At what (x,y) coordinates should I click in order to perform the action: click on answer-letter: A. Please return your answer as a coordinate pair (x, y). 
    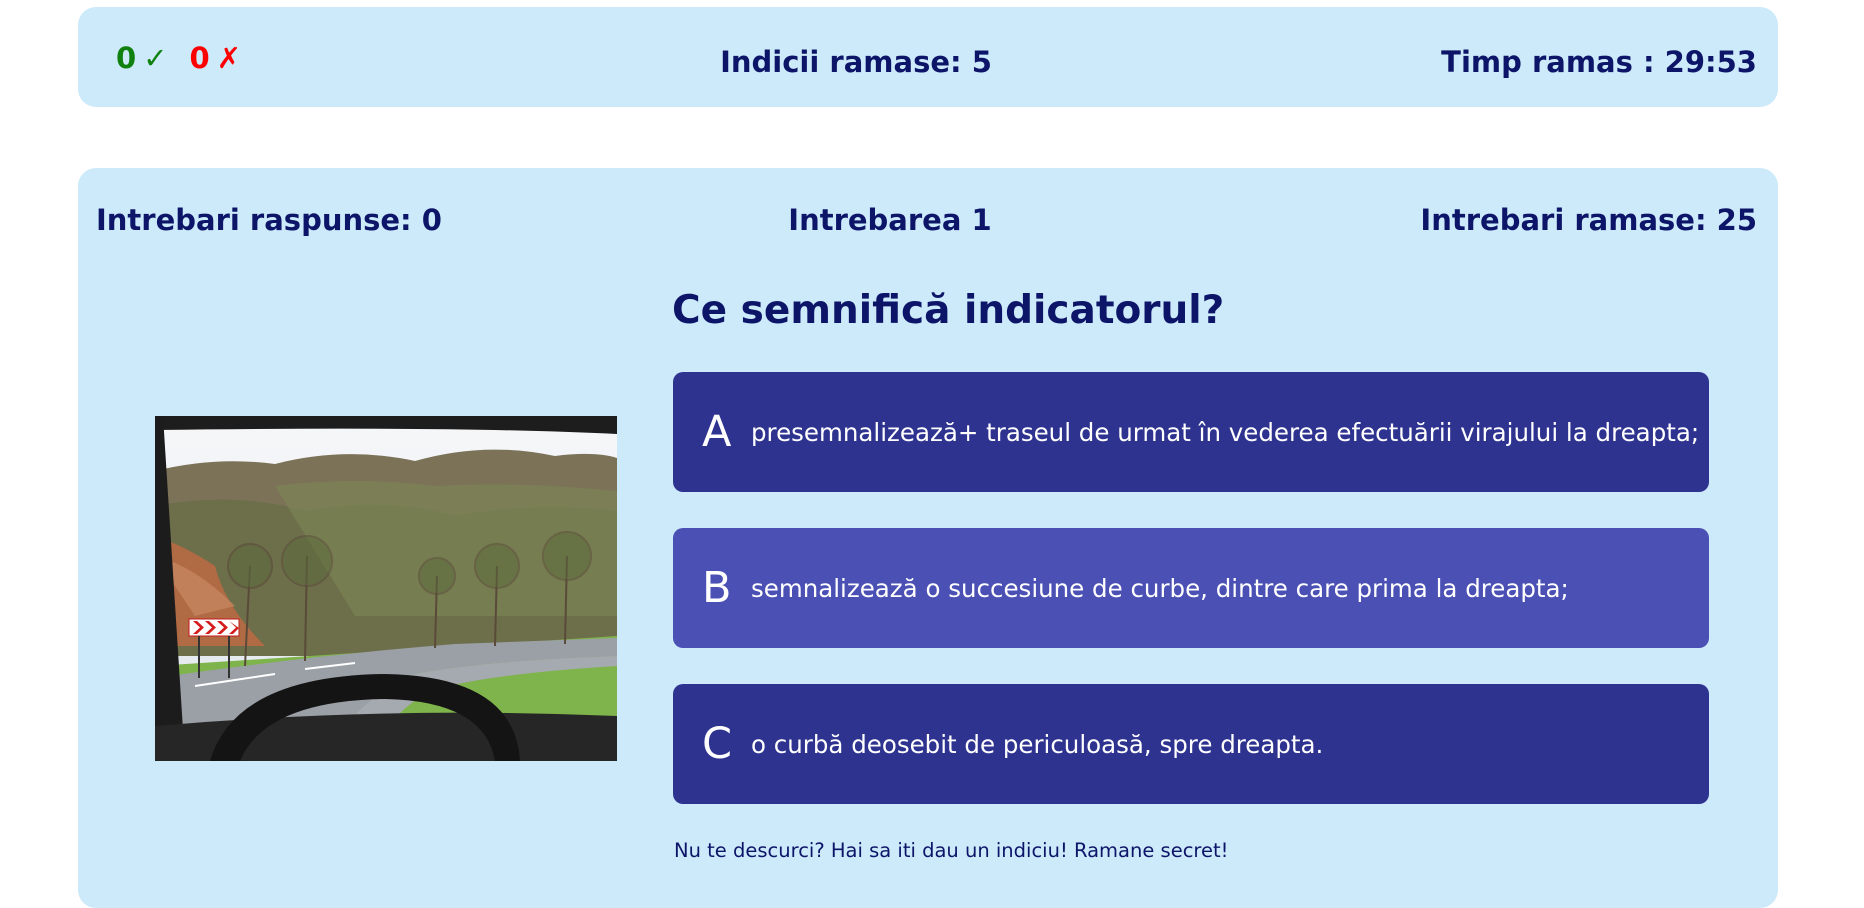
    Looking at the image, I should click on (717, 432).